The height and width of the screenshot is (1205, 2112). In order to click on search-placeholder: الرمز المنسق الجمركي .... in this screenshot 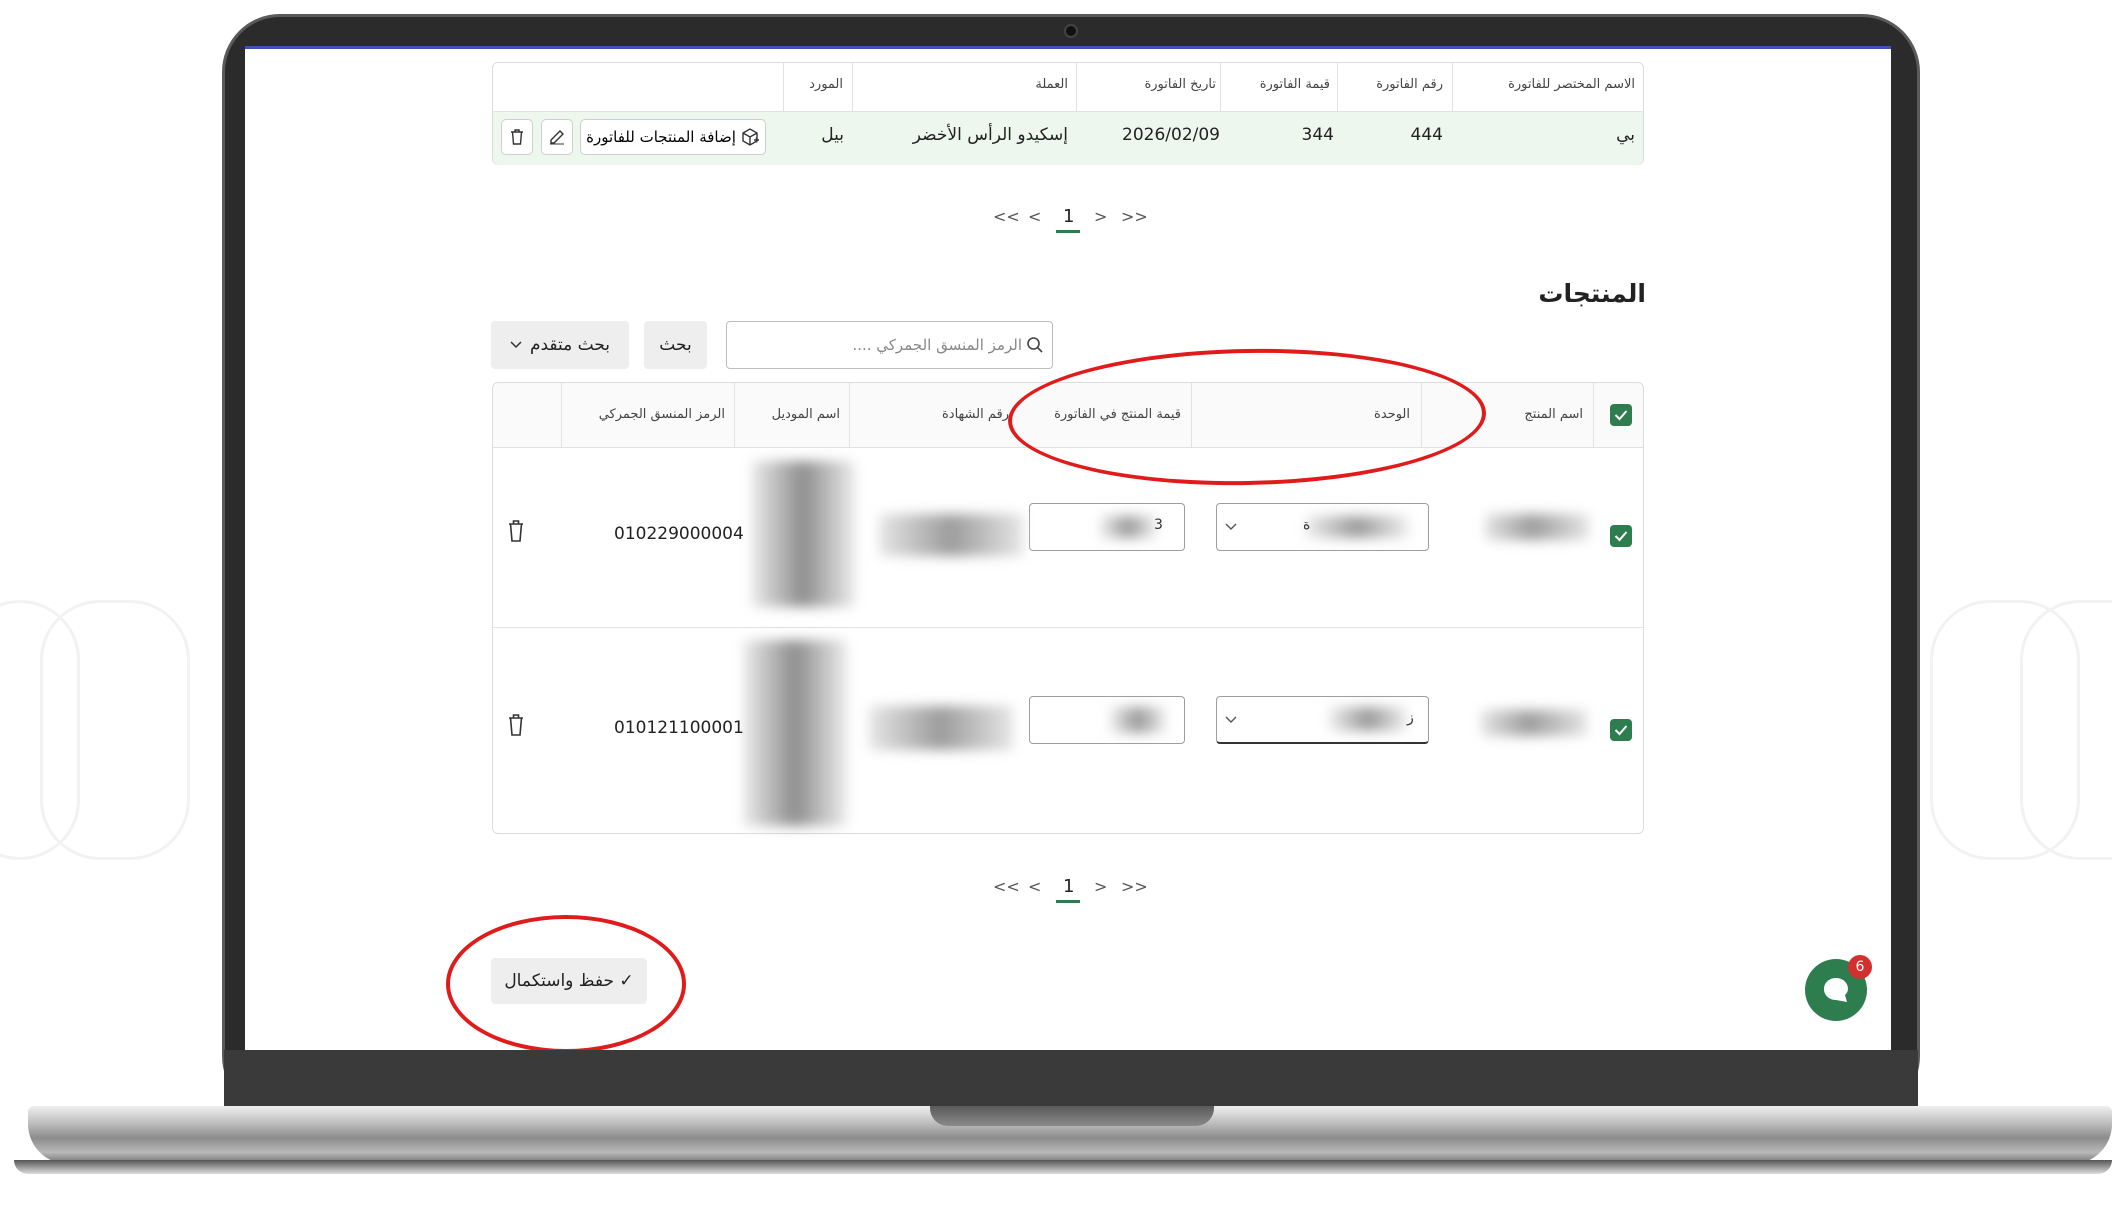, I will do `click(937, 345)`.